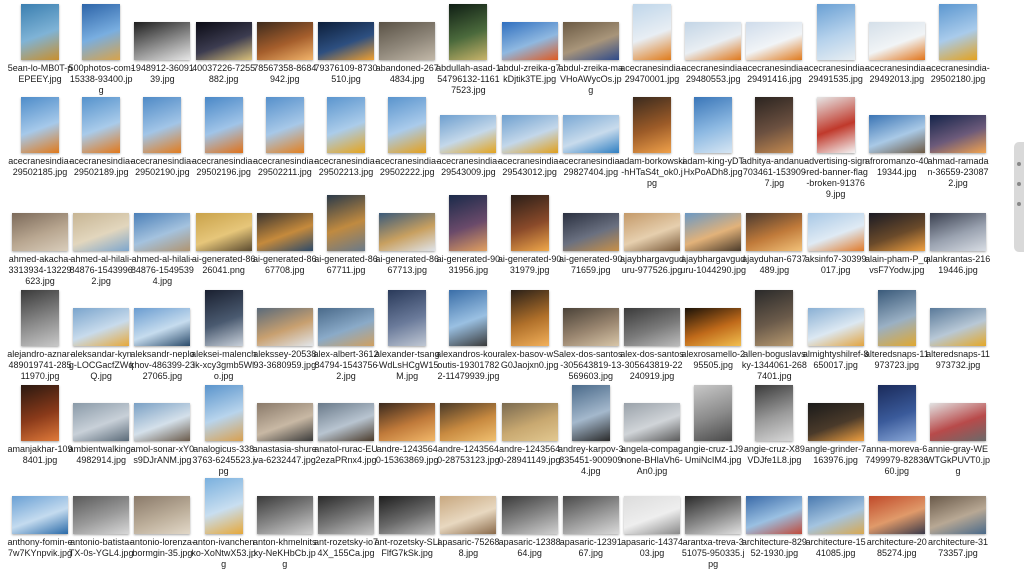 The image size is (1024, 570). I want to click on file-tile: antonio-batista-TX-0s-YGL4.jpg, so click(101, 517).